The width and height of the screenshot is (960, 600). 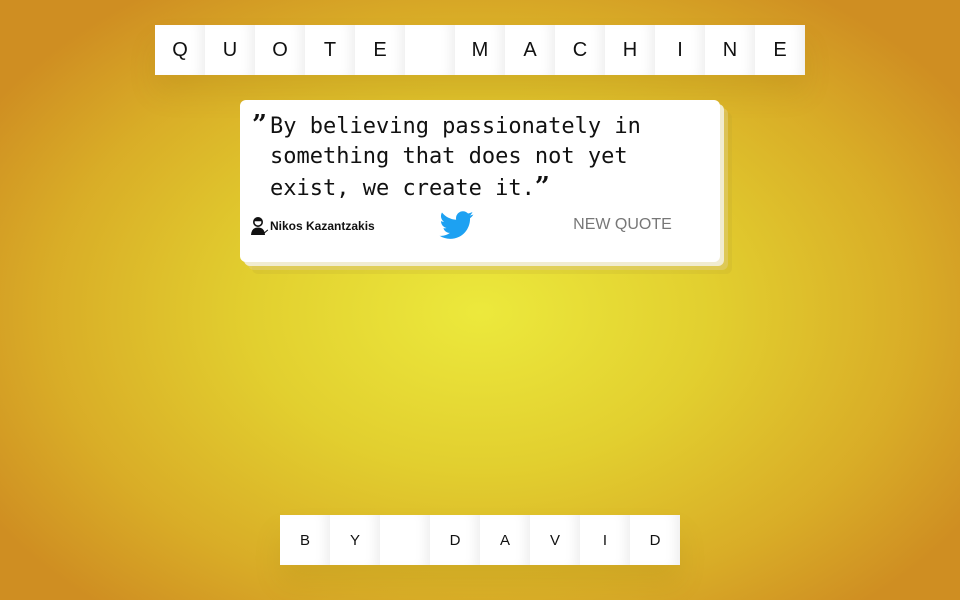 I want to click on title-letter: O, so click(x=280, y=50).